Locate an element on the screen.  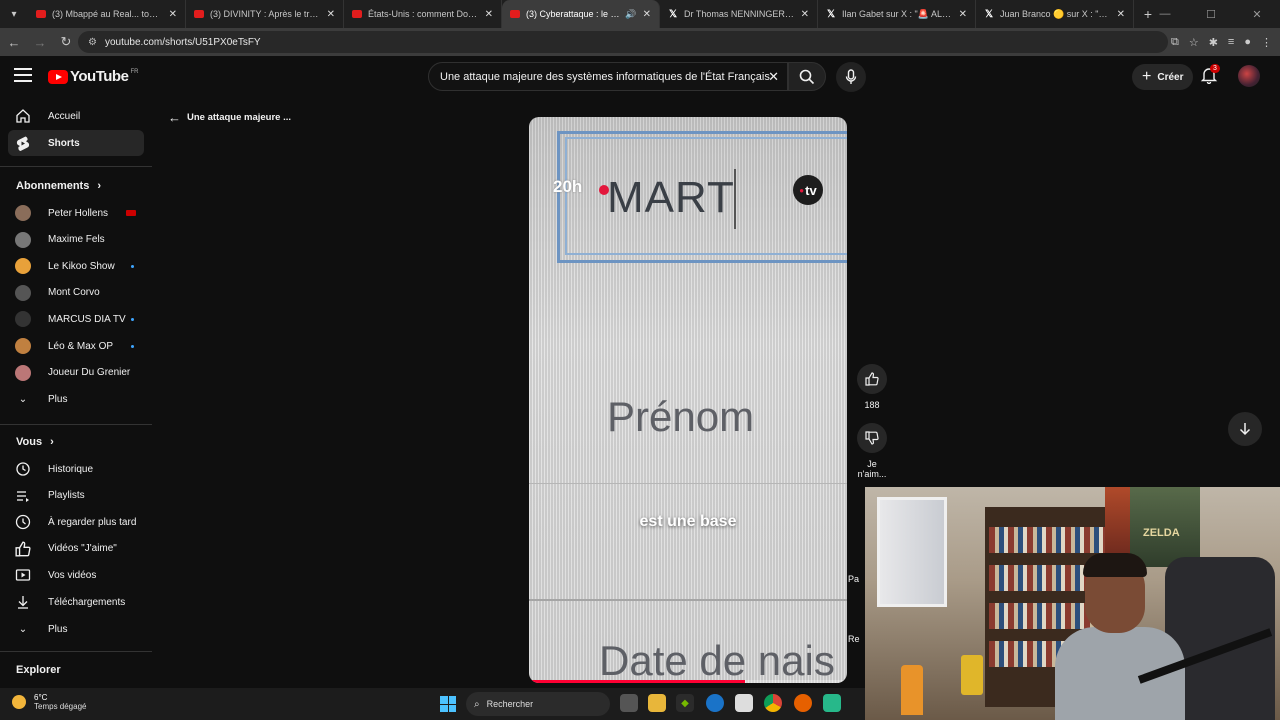
browser-tab: 𝕏 Juan Branco 🟡 sur X : "Une att ✕ is located at coordinates (1055, 14).